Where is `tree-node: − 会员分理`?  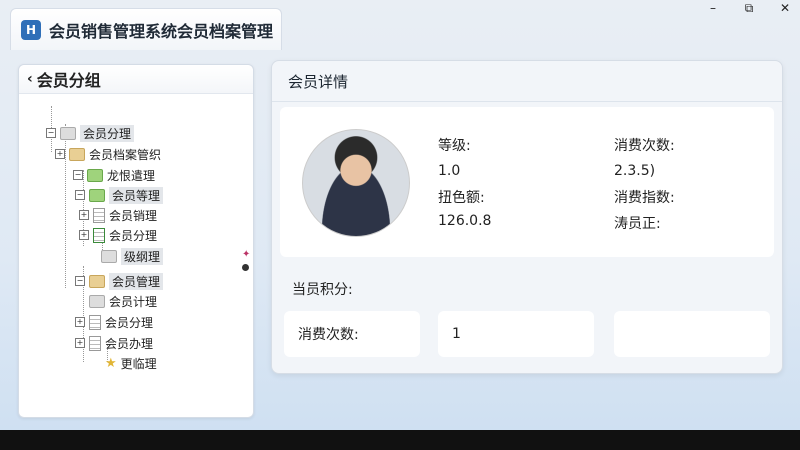 tree-node: − 会员分理 is located at coordinates (90, 133).